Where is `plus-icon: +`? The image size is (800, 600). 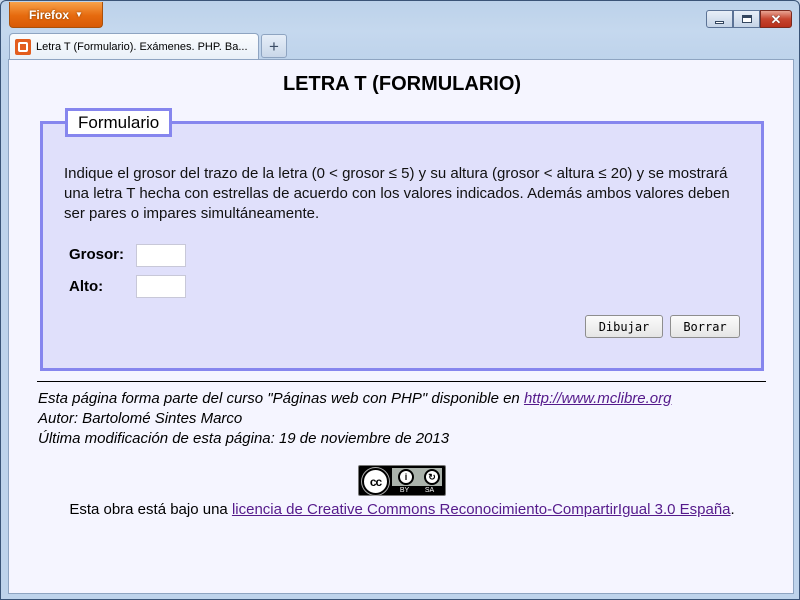 plus-icon: + is located at coordinates (274, 46).